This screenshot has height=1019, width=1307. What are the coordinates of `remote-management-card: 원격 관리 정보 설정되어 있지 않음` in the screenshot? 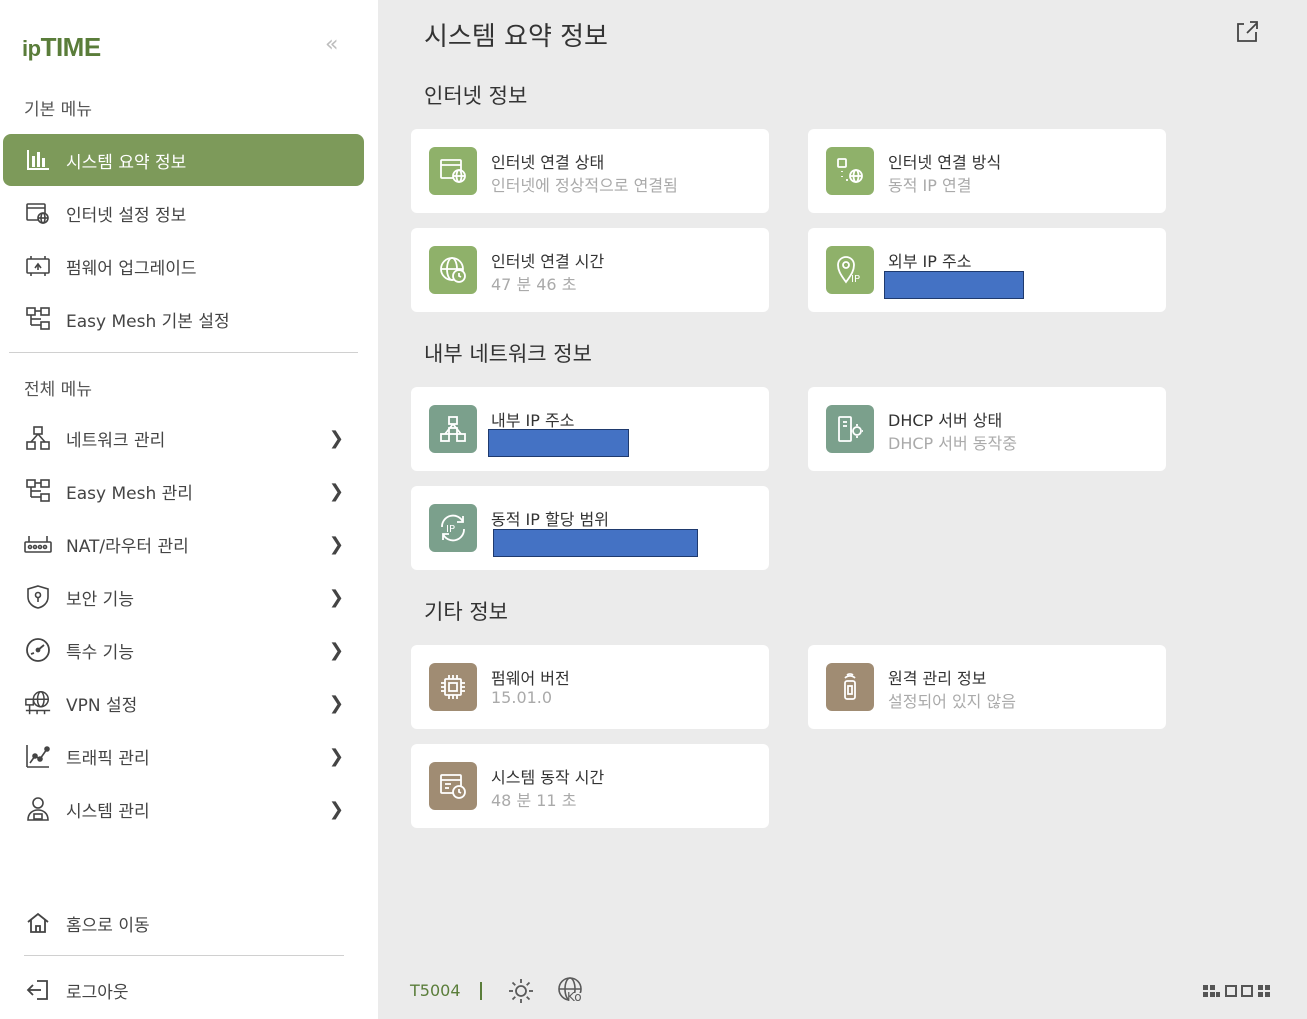 It's located at (987, 687).